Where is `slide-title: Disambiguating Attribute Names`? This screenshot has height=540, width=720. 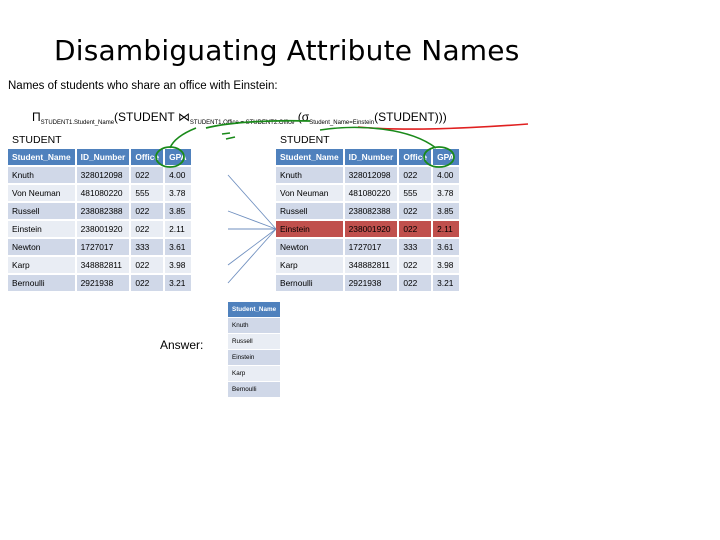 slide-title: Disambiguating Attribute Names is located at coordinates (287, 50).